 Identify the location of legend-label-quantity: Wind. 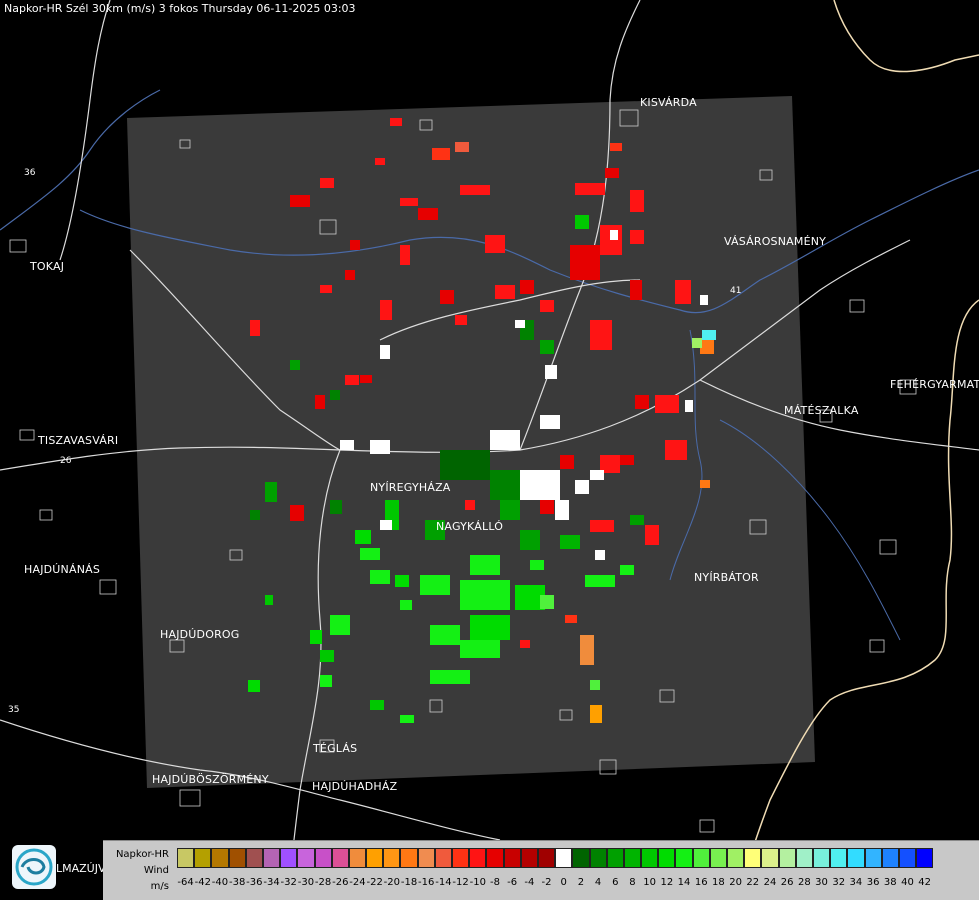
(156, 870).